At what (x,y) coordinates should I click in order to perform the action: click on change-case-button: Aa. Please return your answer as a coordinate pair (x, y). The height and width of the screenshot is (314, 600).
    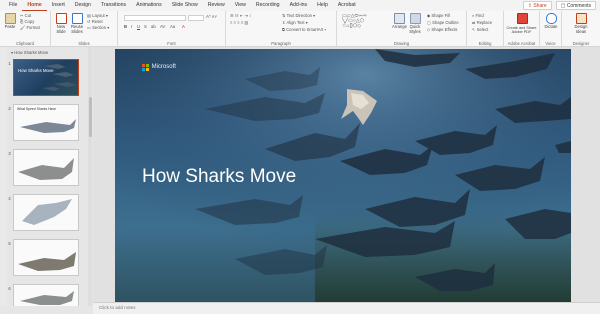
    Looking at the image, I should click on (172, 27).